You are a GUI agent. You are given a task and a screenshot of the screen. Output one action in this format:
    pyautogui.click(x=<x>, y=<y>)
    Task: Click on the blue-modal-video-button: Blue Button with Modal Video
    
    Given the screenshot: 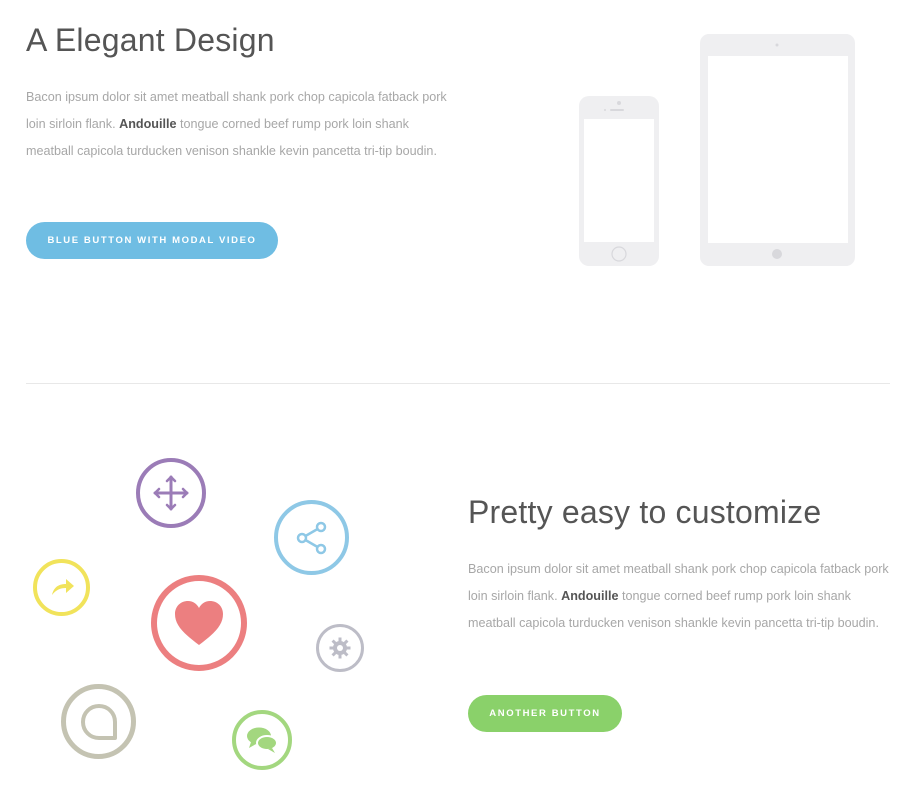 What is the action you would take?
    pyautogui.click(x=152, y=240)
    